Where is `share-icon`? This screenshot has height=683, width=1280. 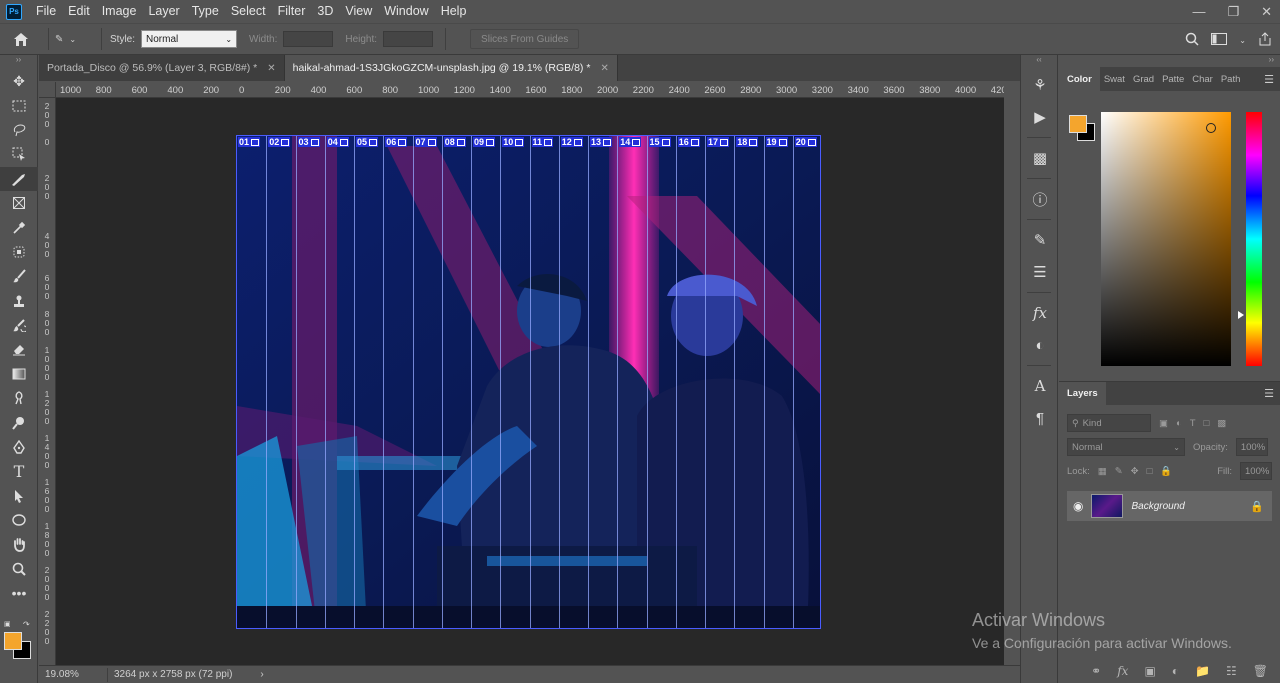 share-icon is located at coordinates (1265, 40).